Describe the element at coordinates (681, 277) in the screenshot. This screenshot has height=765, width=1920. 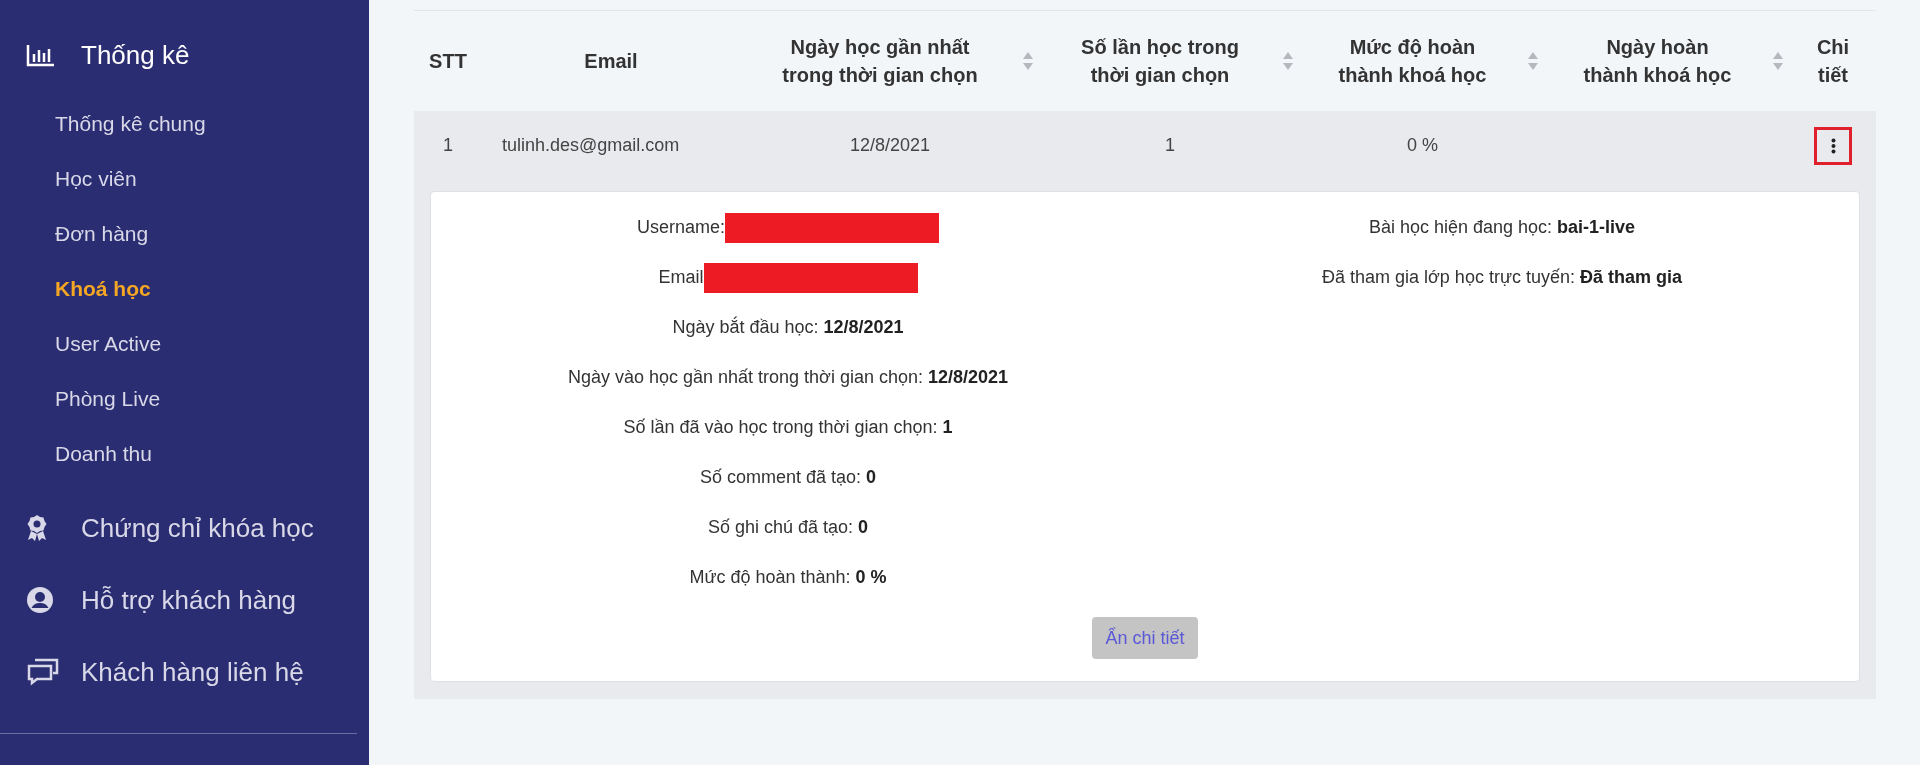
I see `detail-text: Email` at that location.